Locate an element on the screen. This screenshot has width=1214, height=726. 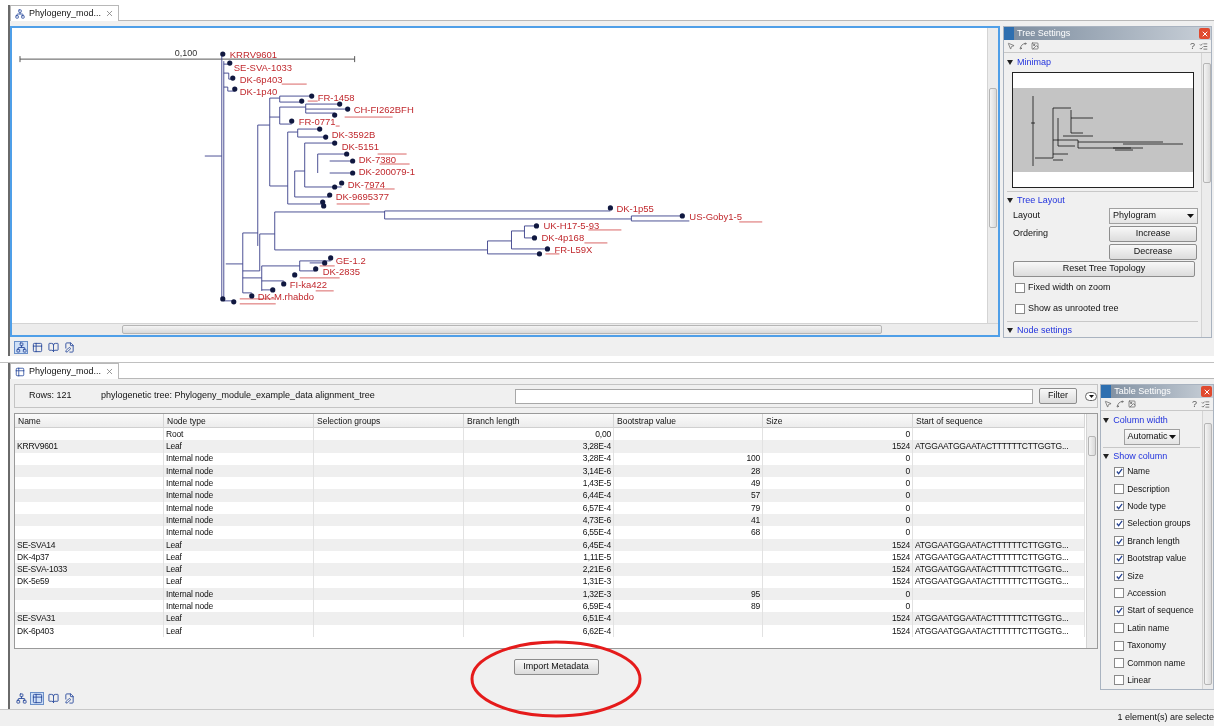
leaf-label: FI-ka422 is located at coordinates (308, 284).